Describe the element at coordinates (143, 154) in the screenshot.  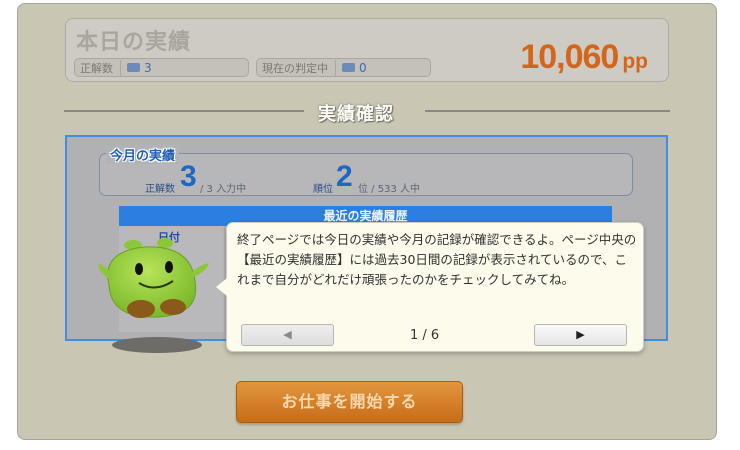
I see `month-results-label: 今月の実績` at that location.